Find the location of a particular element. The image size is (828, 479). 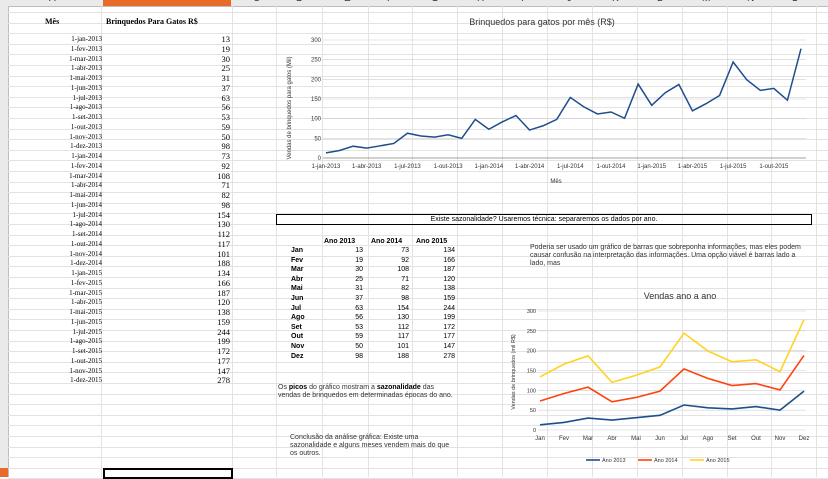

date-cell: 1-set-2015 is located at coordinates (66, 351).